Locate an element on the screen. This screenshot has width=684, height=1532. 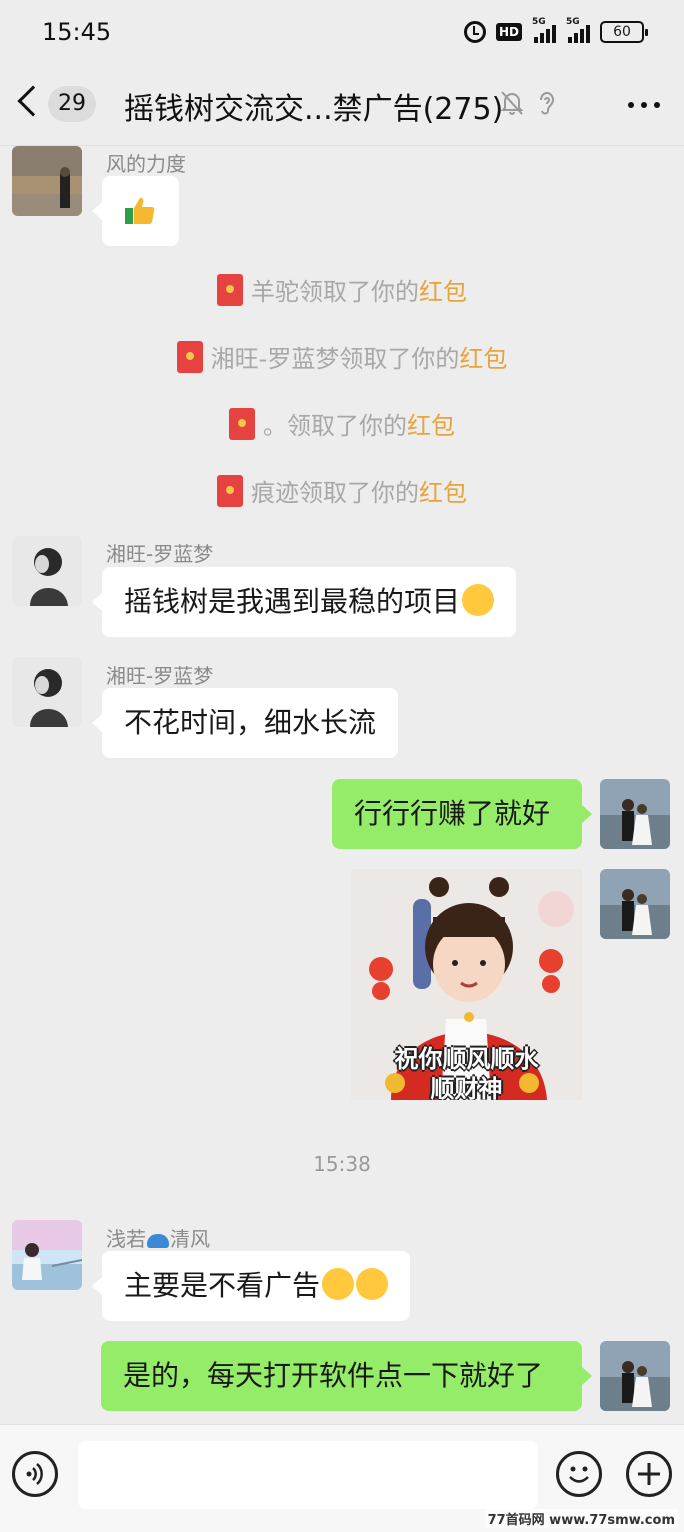
sticker-caption: 顺财神 is located at coordinates (466, 1087).